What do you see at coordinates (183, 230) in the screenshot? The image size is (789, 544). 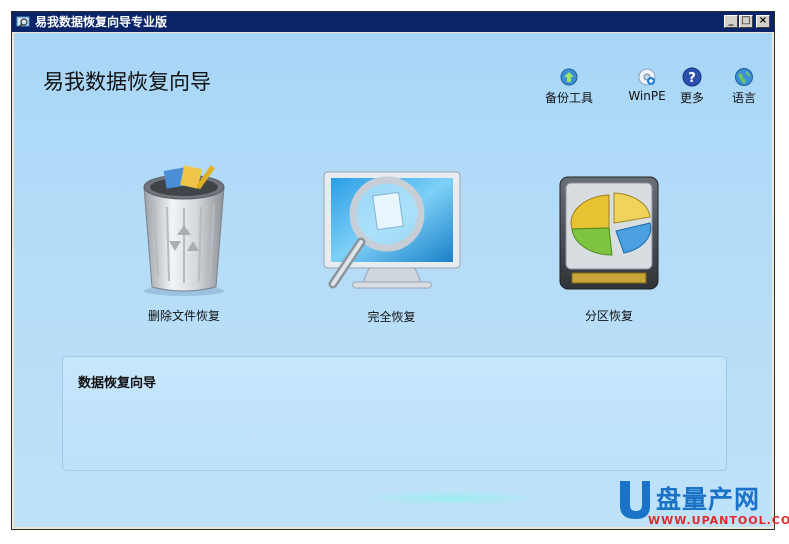 I see `trash-bin-icon` at bounding box center [183, 230].